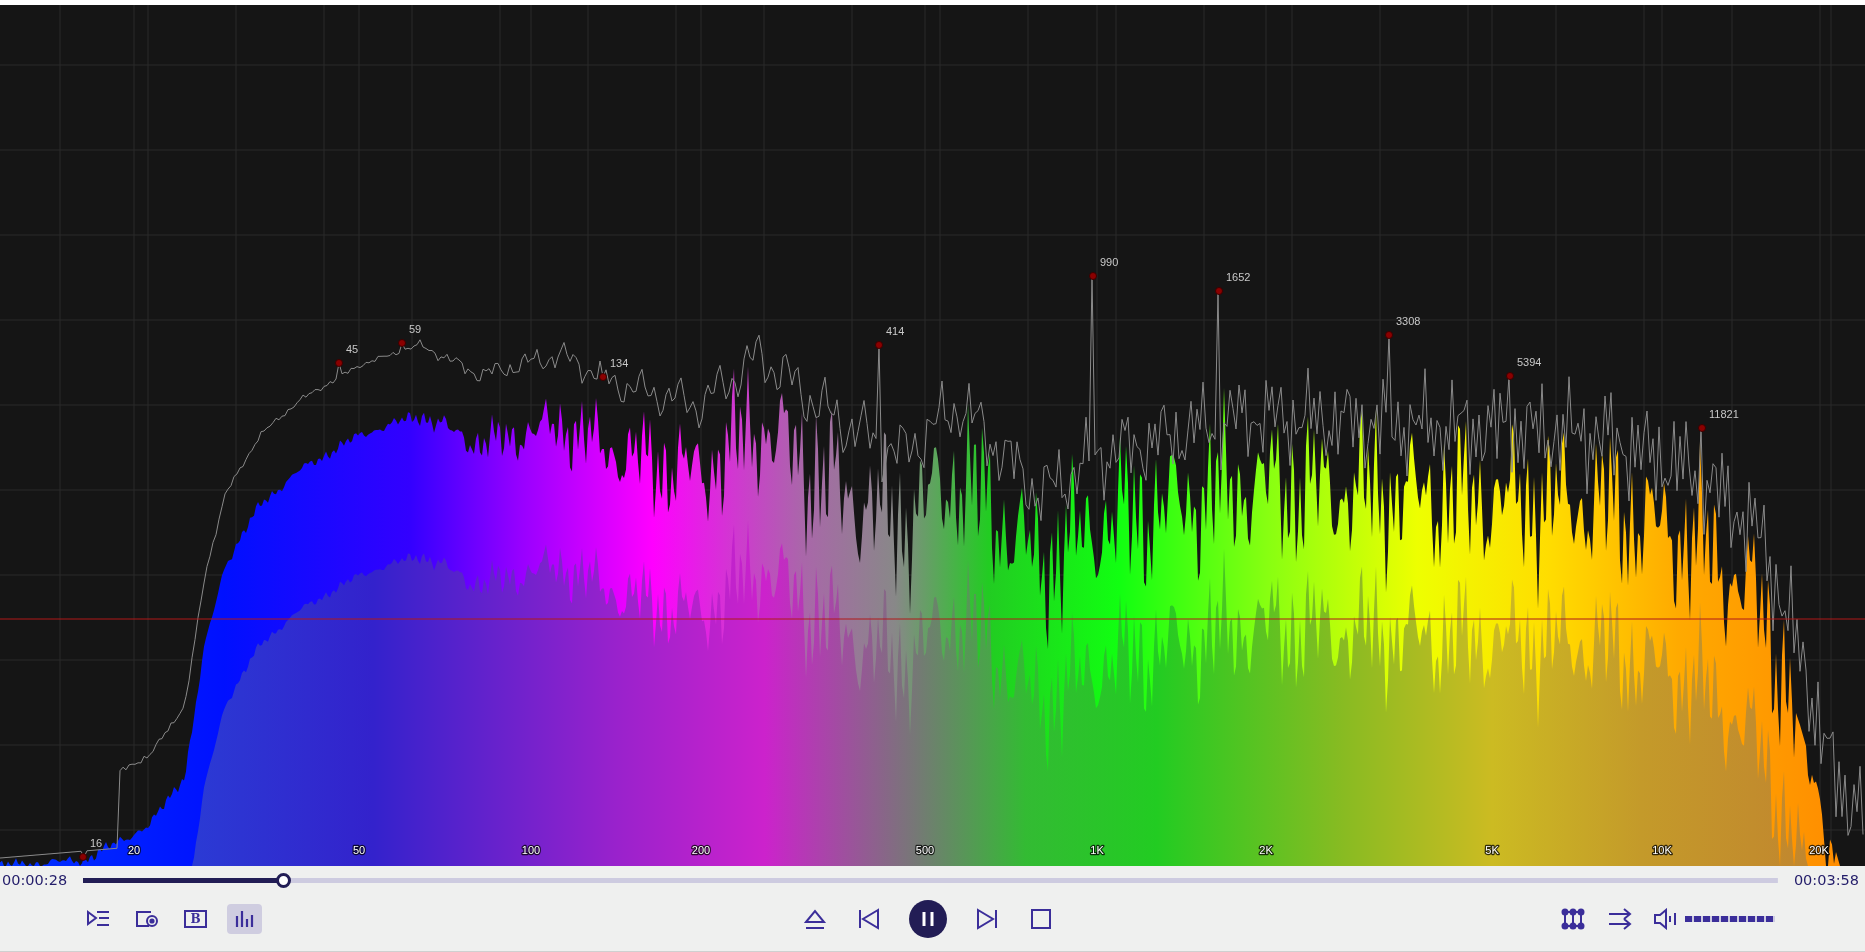  I want to click on toolbar-button, so click(244, 918).